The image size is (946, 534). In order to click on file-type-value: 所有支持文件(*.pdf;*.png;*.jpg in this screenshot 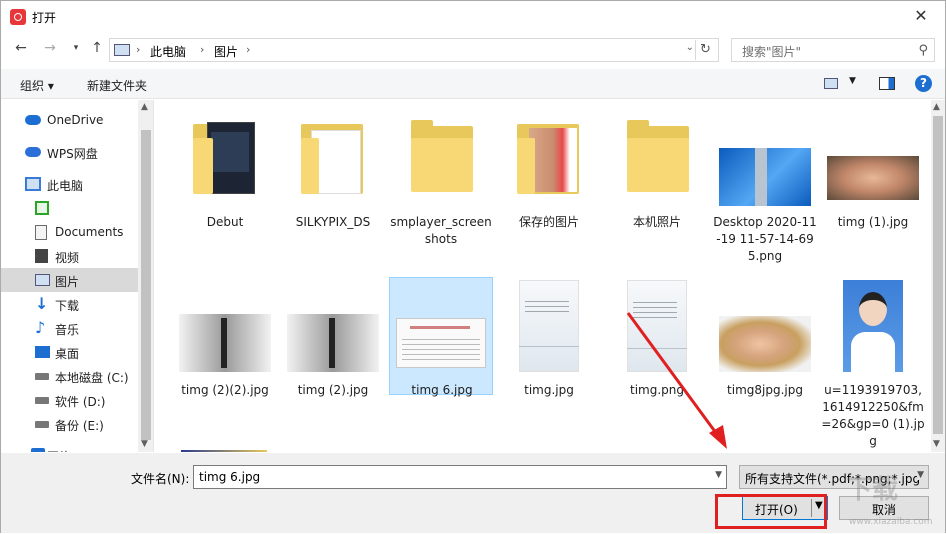, I will do `click(833, 479)`.